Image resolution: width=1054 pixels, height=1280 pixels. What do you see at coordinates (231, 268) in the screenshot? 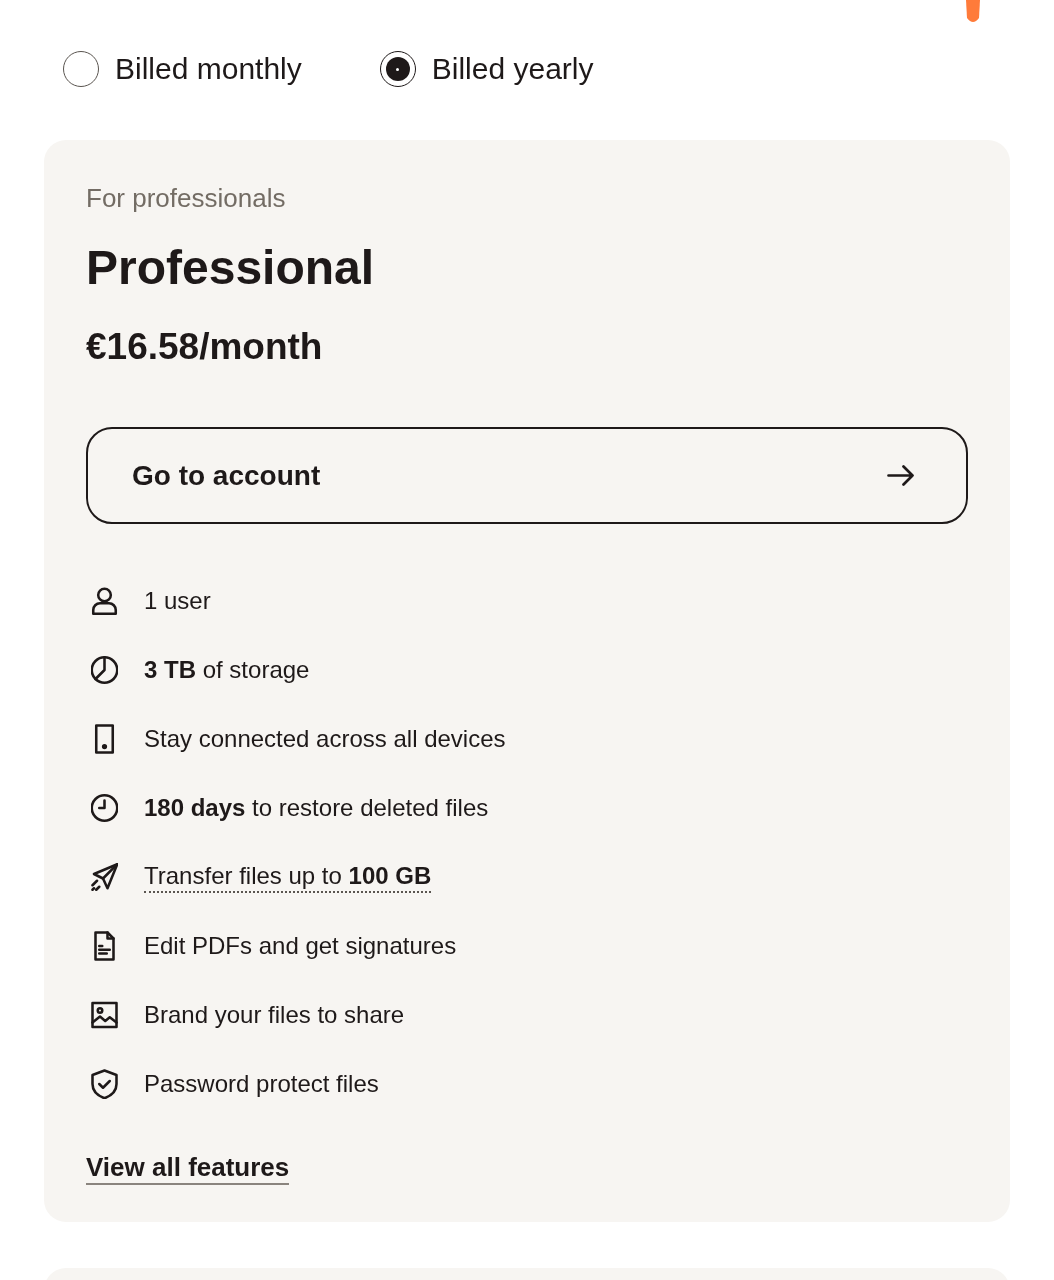
I see `plan-name: Professional` at bounding box center [231, 268].